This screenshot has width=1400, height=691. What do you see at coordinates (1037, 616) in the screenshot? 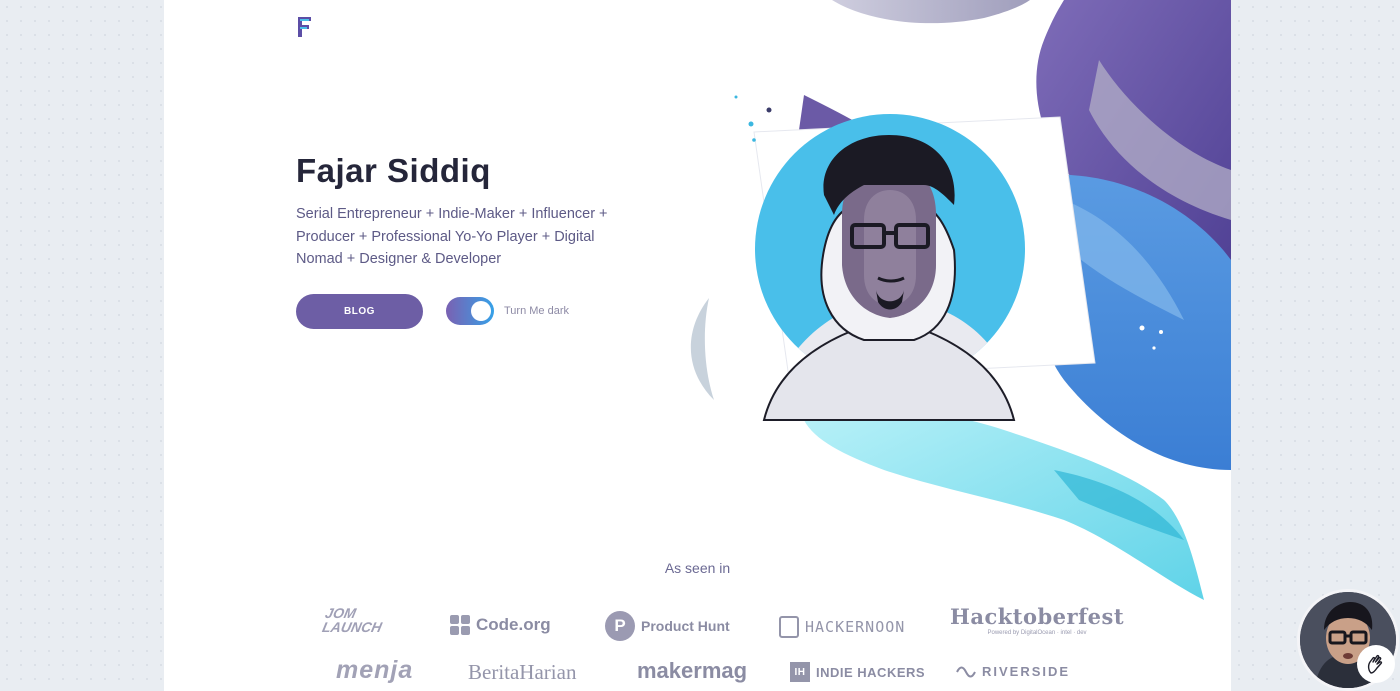
I see `hacktoberfest-text: Hacktoberfest` at bounding box center [1037, 616].